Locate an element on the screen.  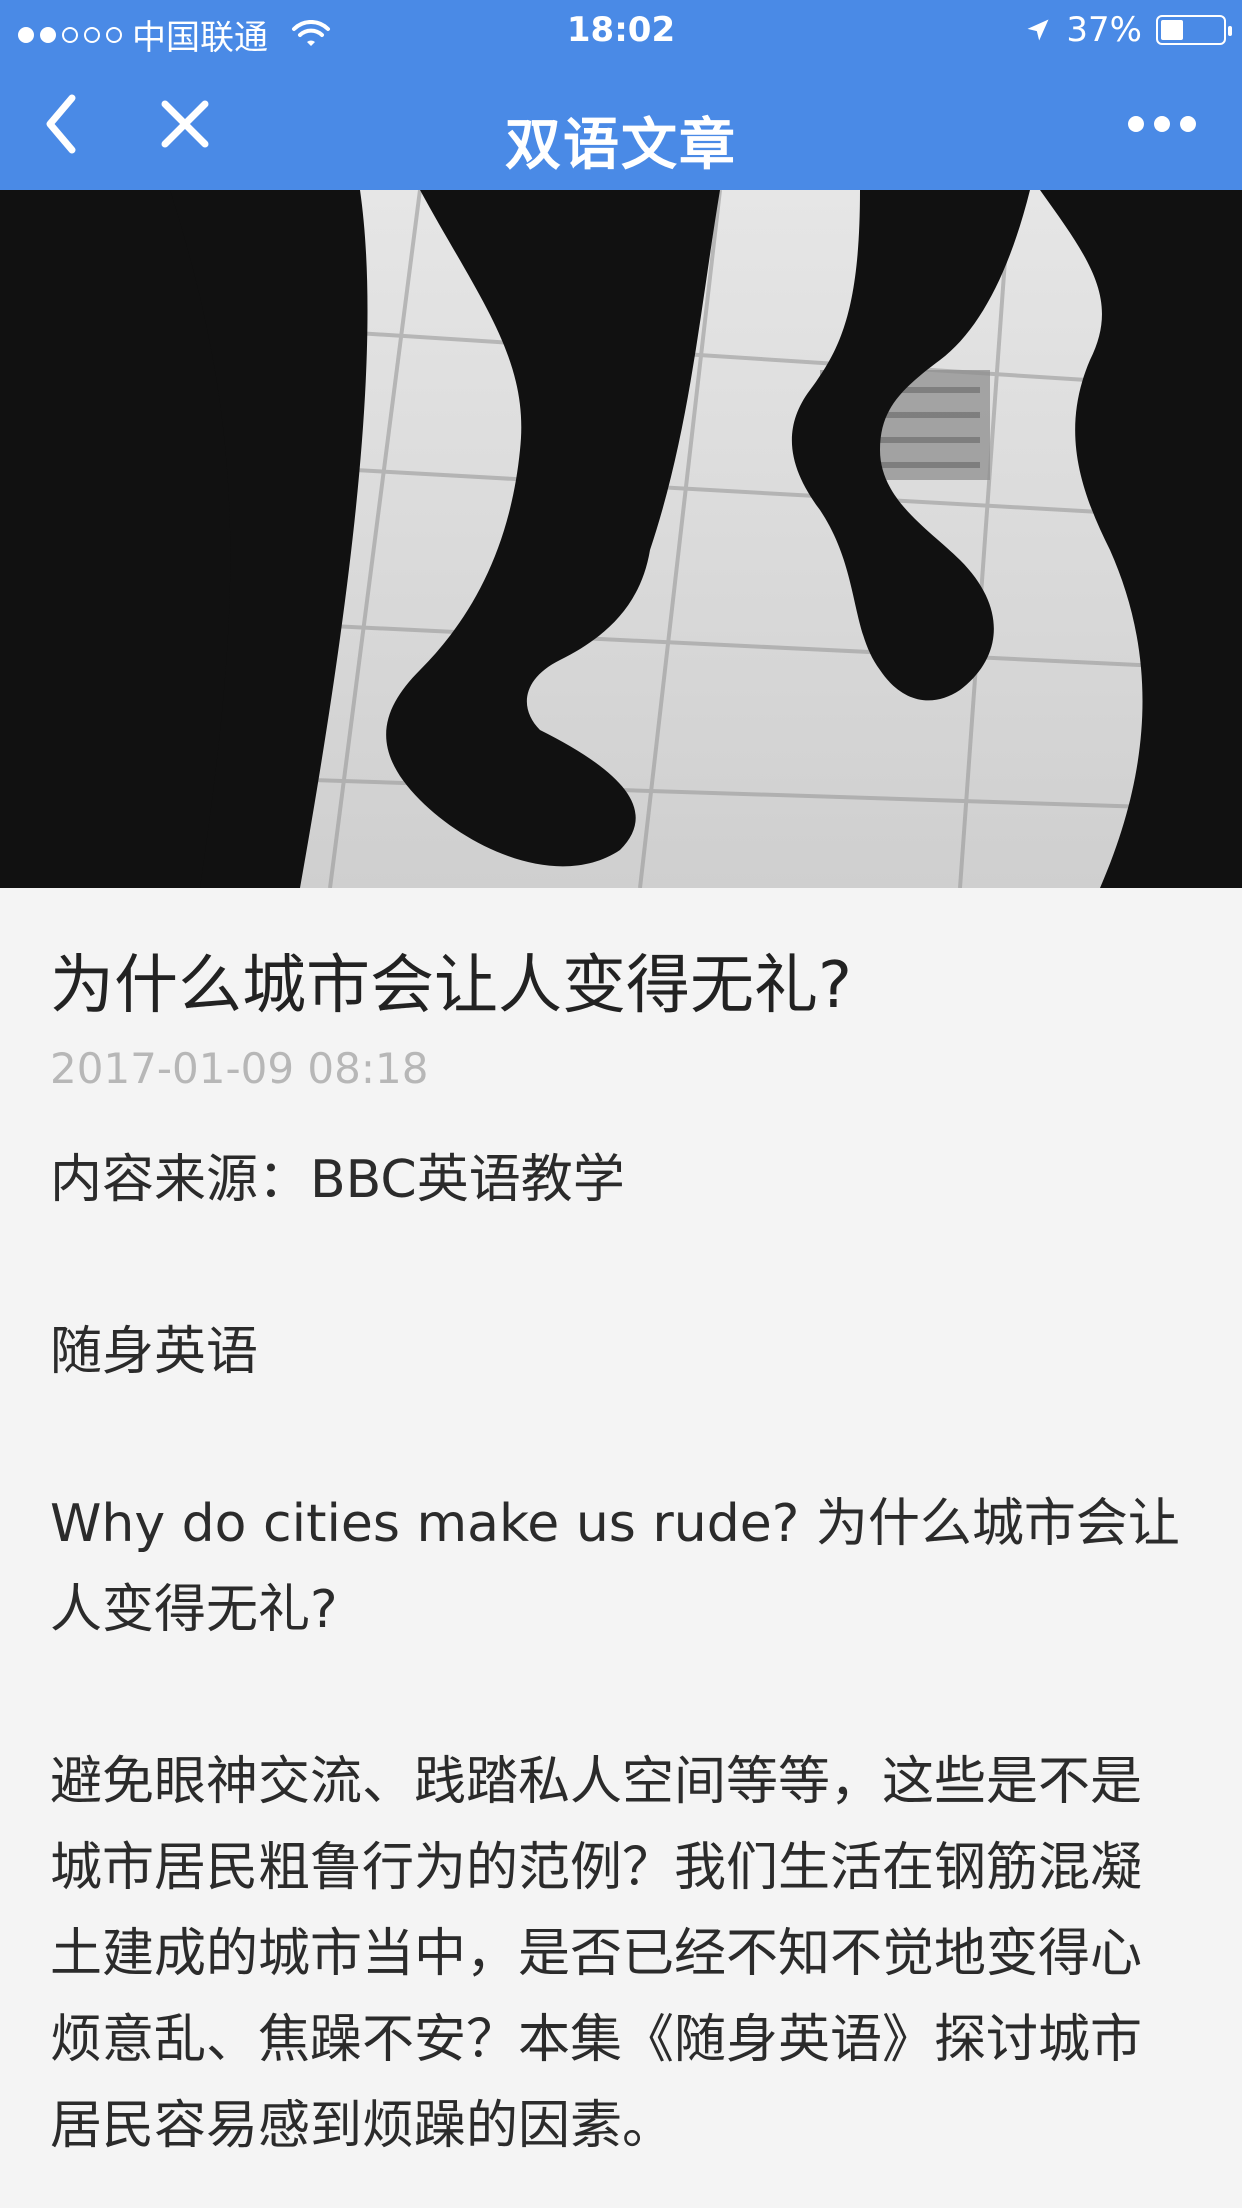
status-right: 37% is located at coordinates (1128, 30).